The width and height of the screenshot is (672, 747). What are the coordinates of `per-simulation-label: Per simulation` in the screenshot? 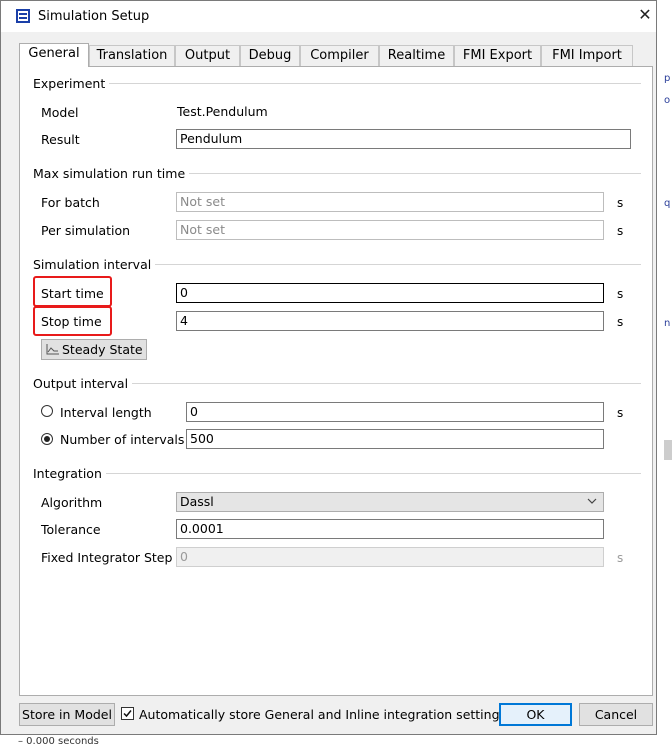 It's located at (86, 230).